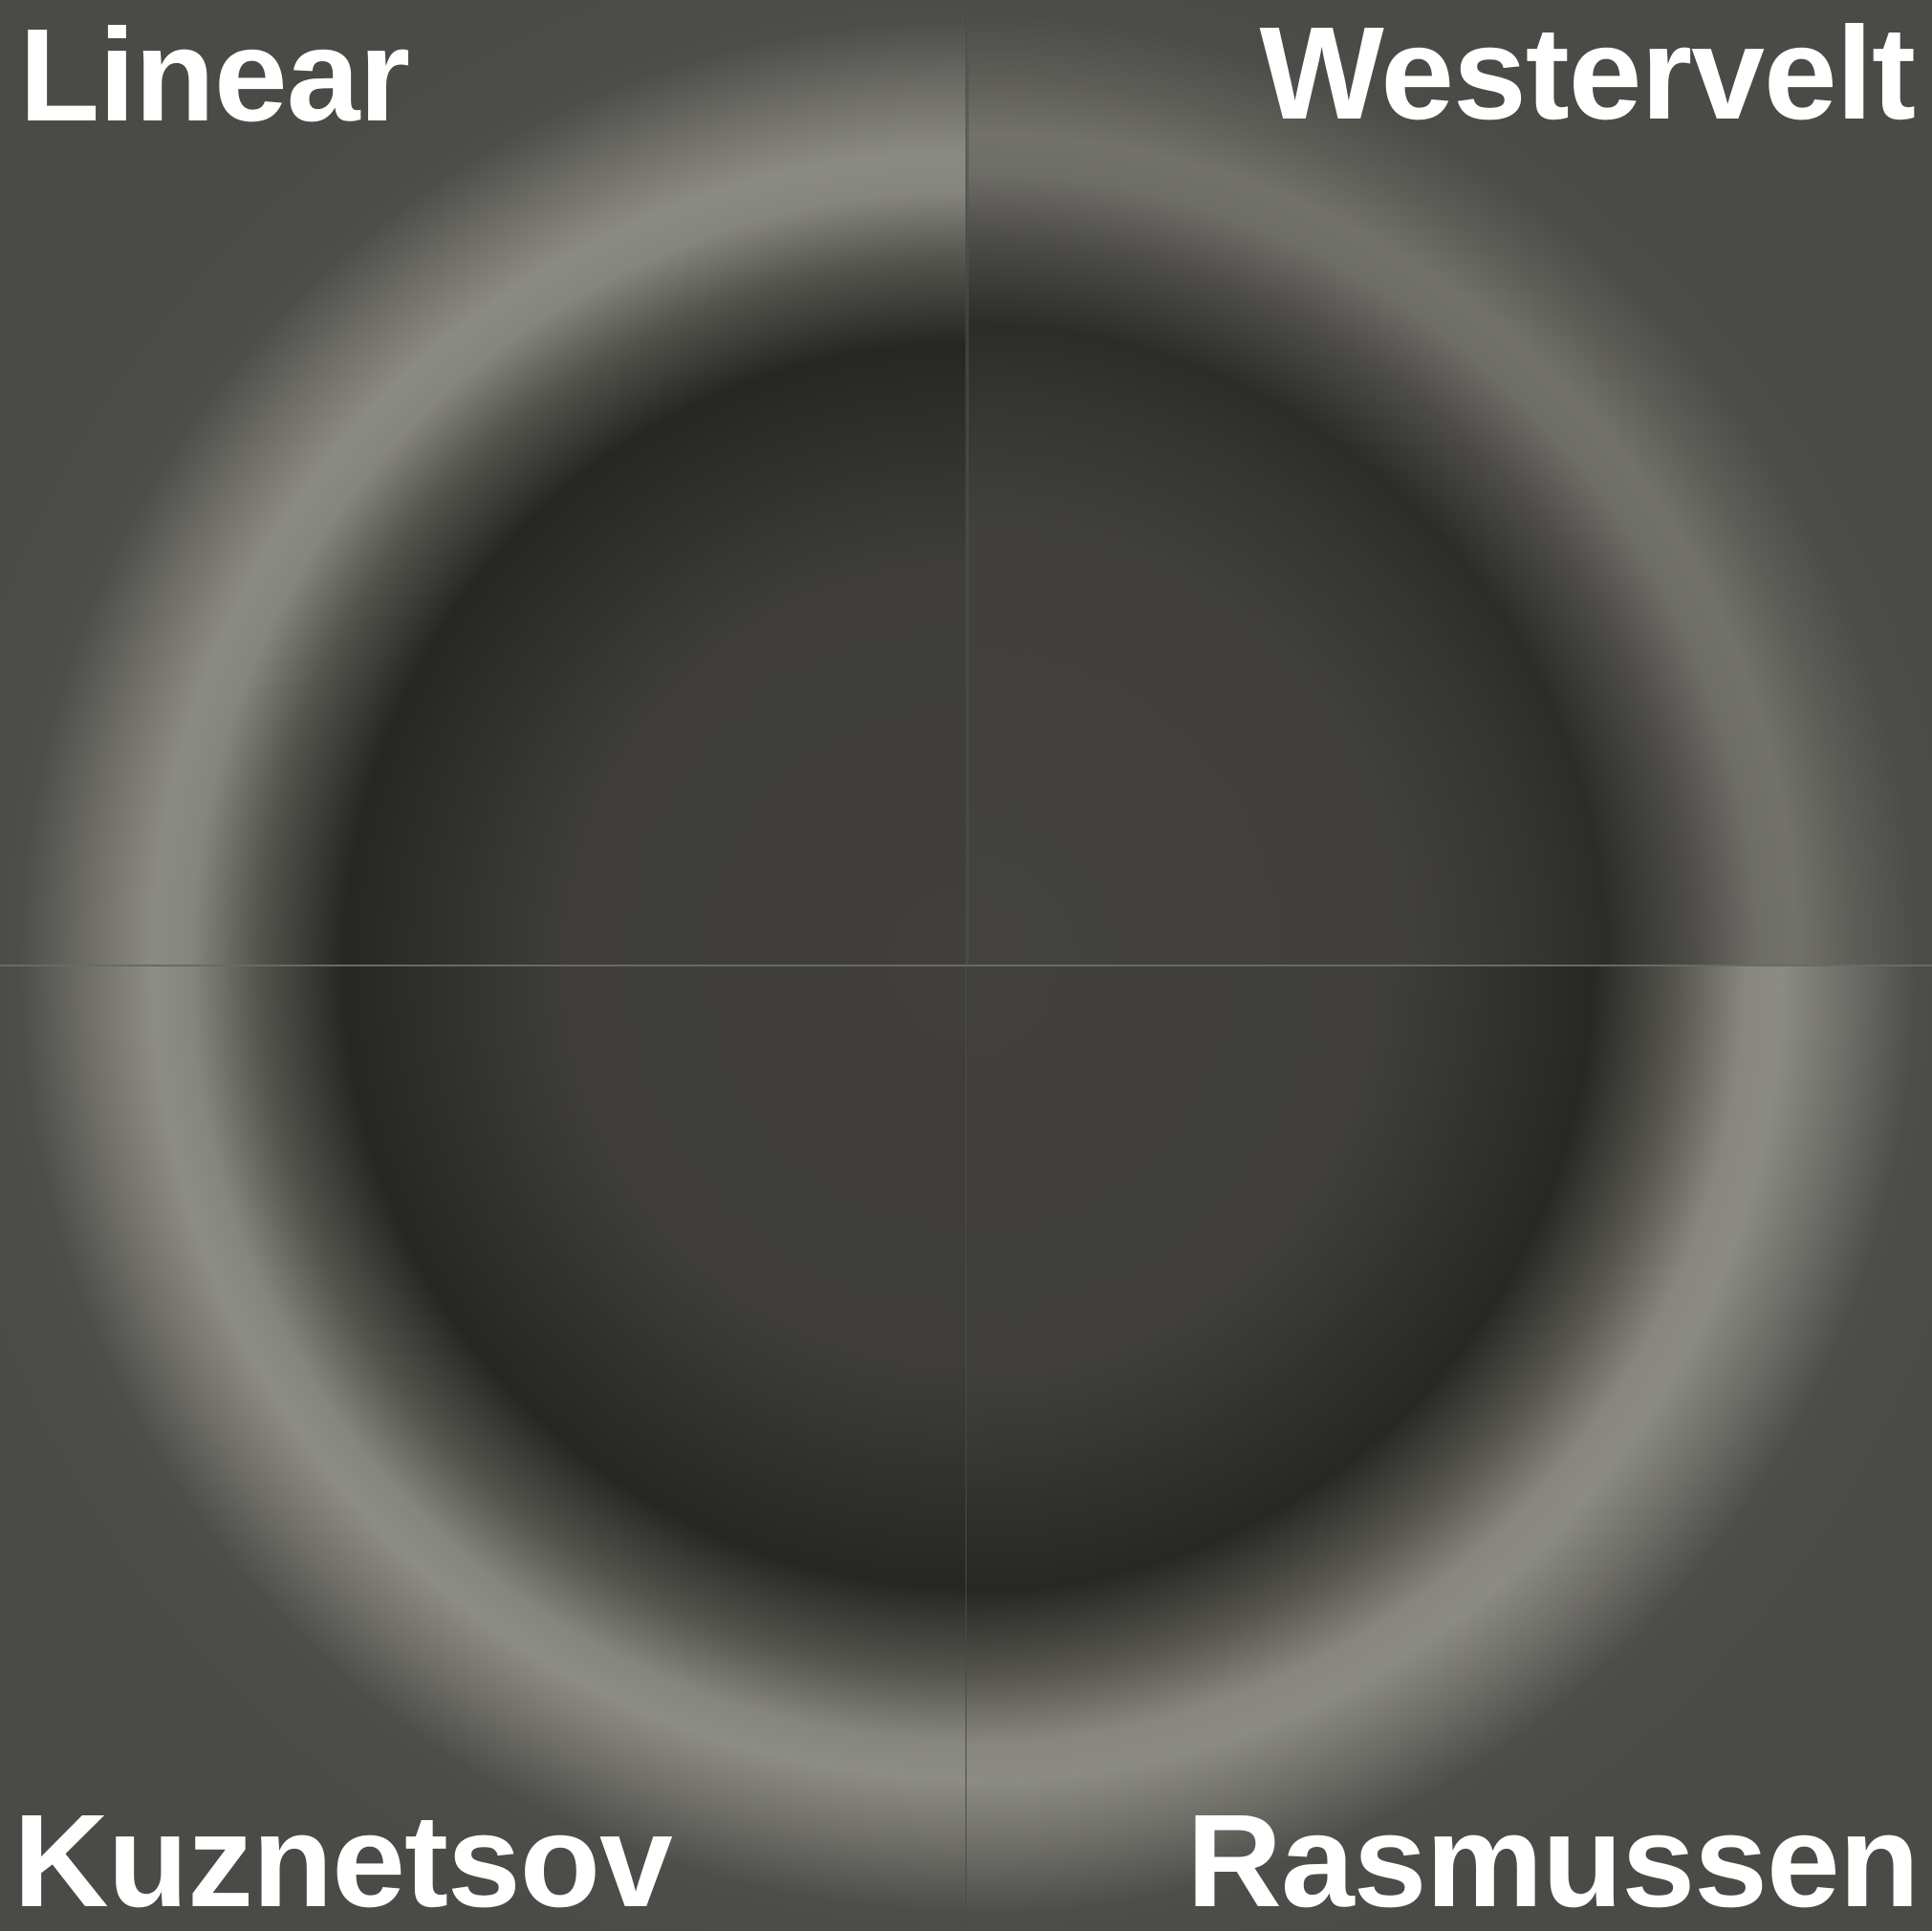 The width and height of the screenshot is (1932, 1931). What do you see at coordinates (343, 1860) in the screenshot?
I see `label-kuznetsov: Kuznetsov` at bounding box center [343, 1860].